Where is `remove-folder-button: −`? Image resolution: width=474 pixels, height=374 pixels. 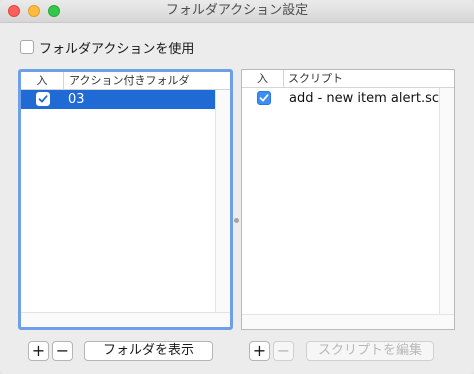 remove-folder-button: − is located at coordinates (62, 351).